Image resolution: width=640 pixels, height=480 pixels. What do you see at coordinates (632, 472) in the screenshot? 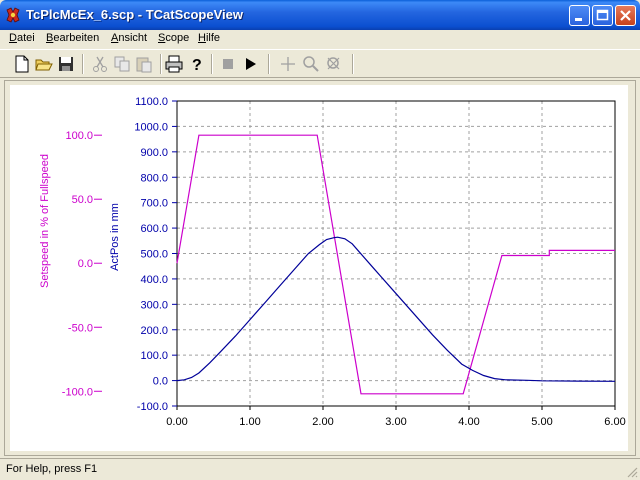
I see `resize-grip-icon` at bounding box center [632, 472].